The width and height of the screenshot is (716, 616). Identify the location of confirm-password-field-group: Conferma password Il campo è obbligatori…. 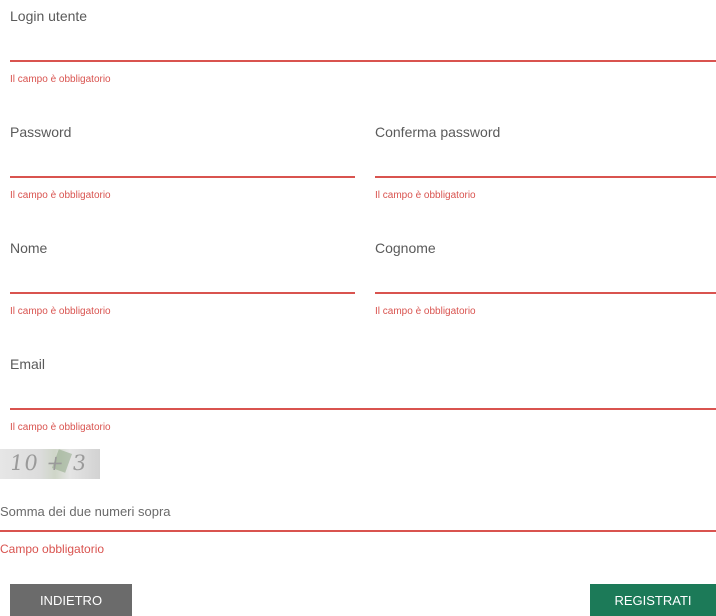
(545, 164).